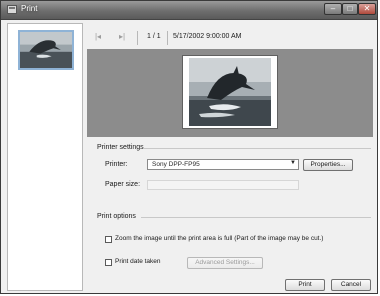 This screenshot has width=380, height=296. I want to click on dolphin-thumbnail-image, so click(46, 50).